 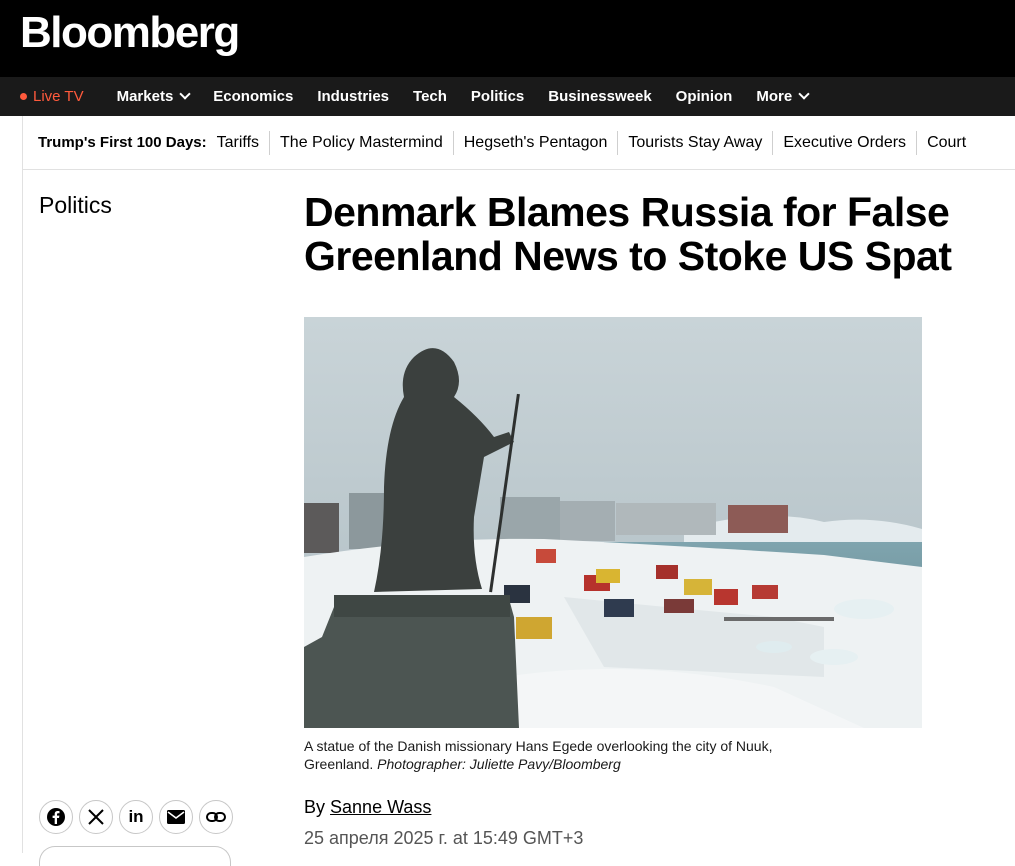 I want to click on byline: By Sanne Wass, so click(x=367, y=807).